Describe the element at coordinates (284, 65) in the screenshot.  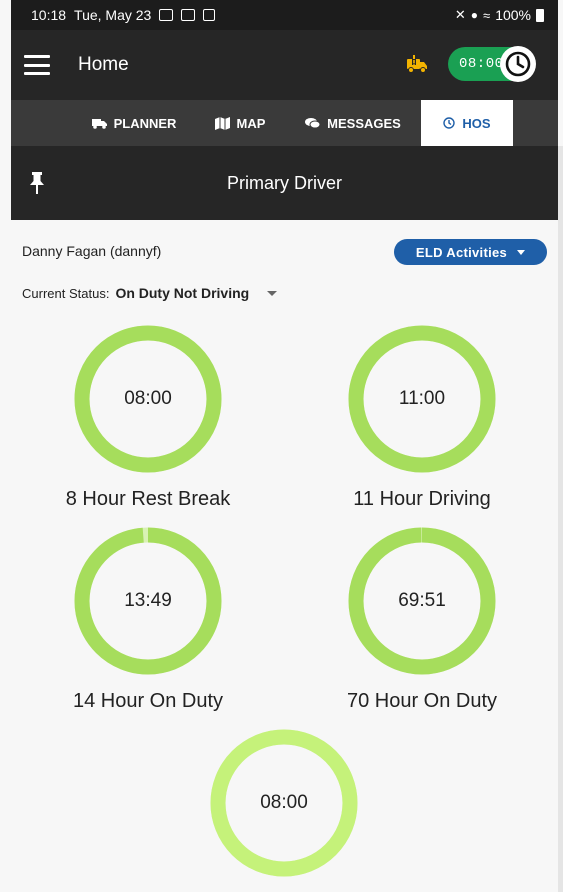
I see `app-bar: Home 08:00` at that location.